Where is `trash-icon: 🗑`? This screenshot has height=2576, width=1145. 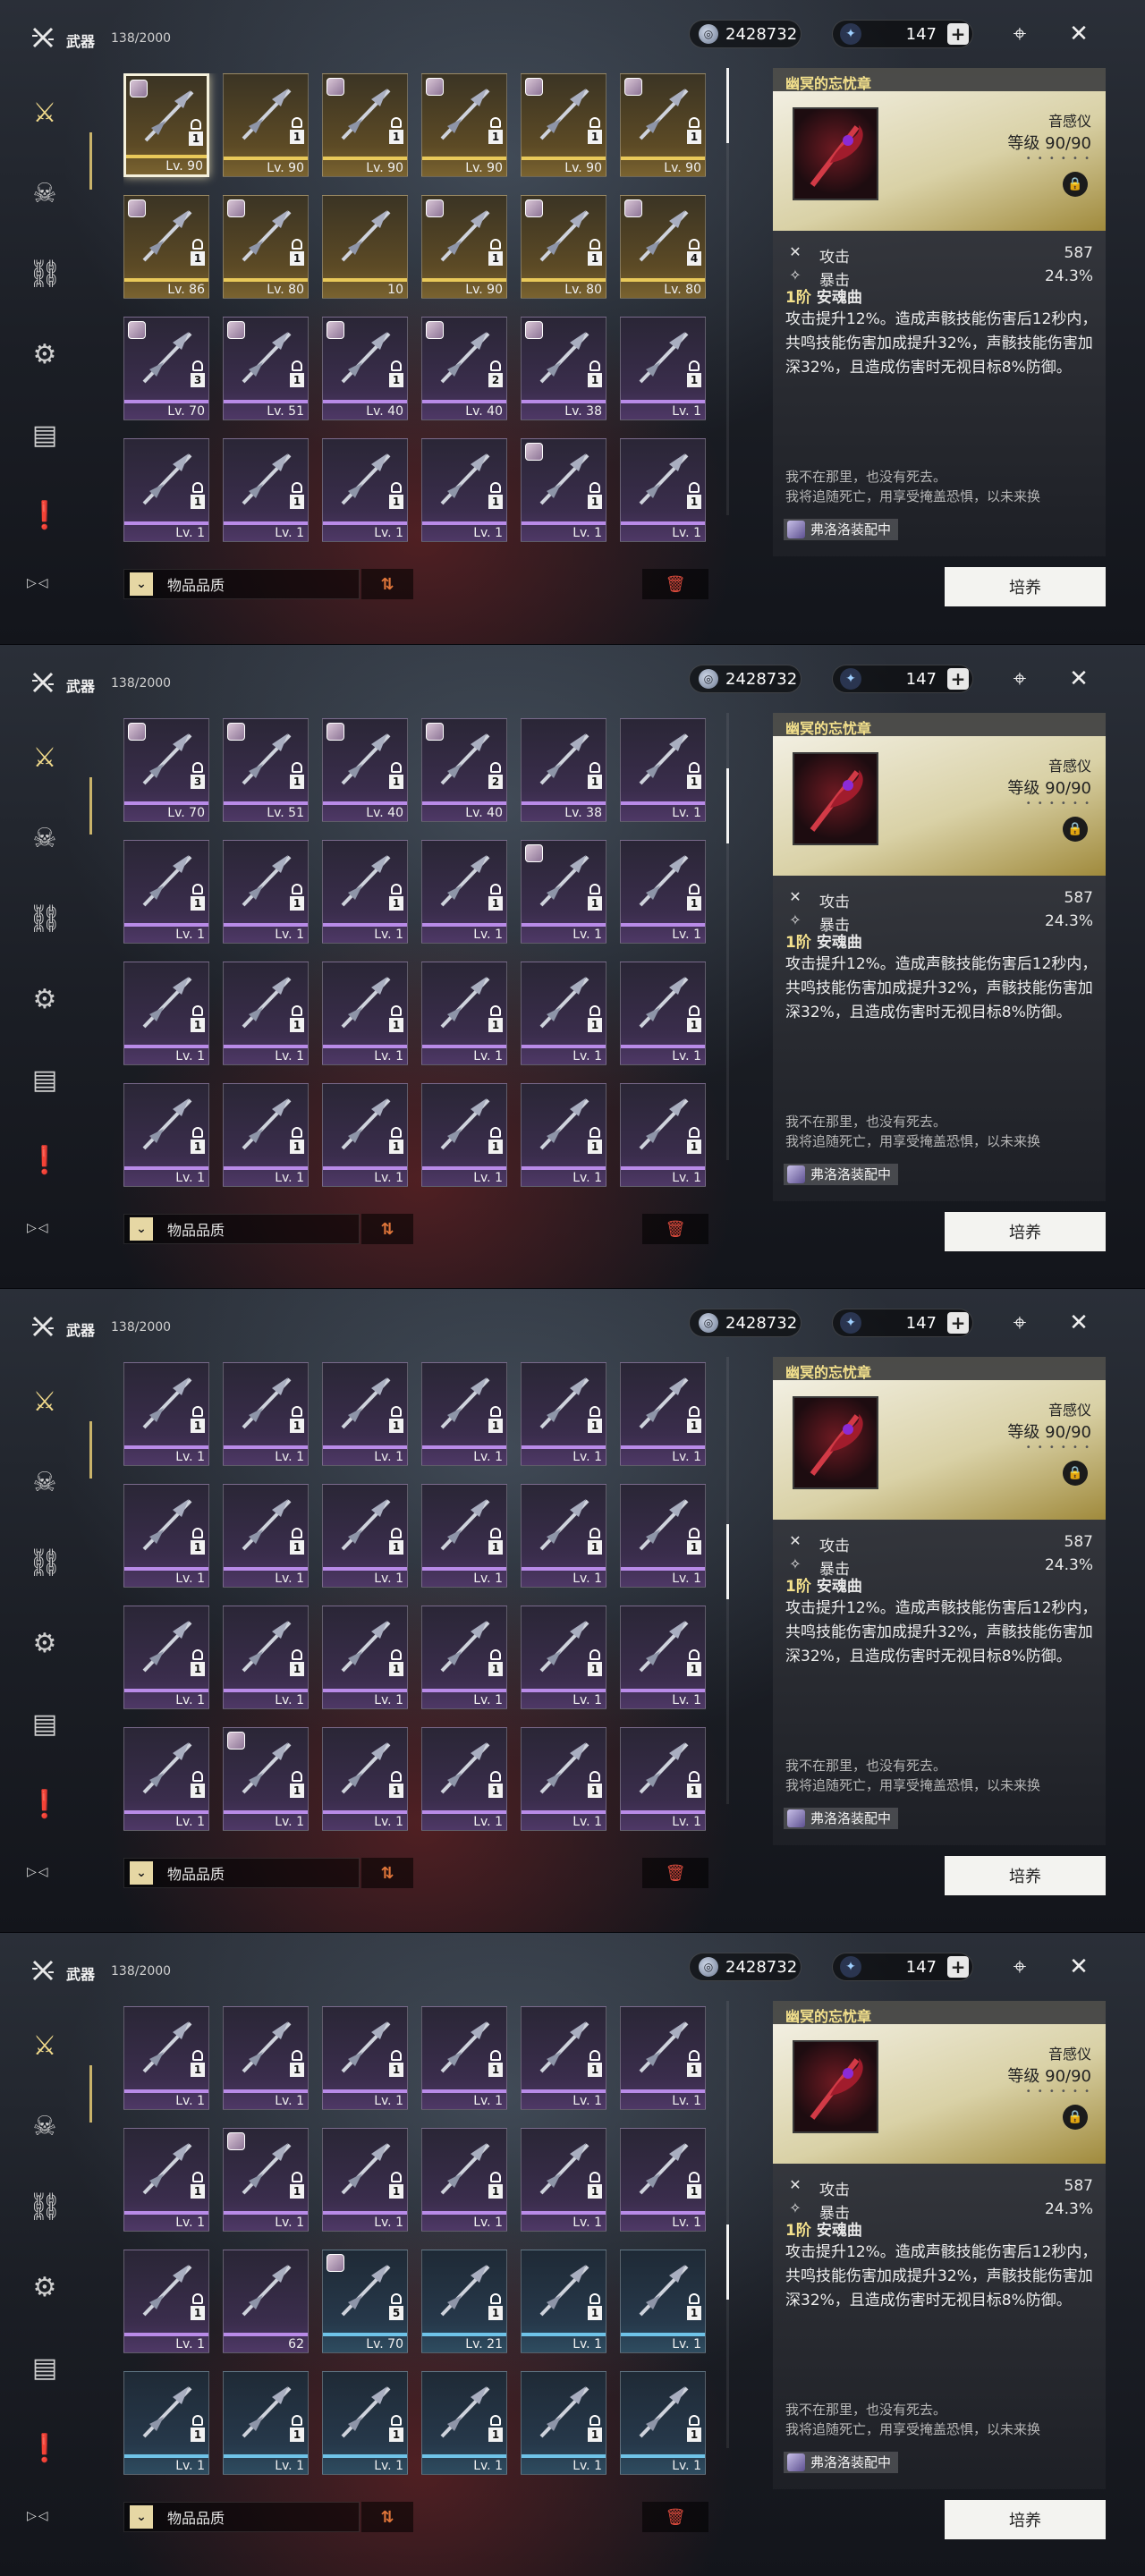 trash-icon: 🗑 is located at coordinates (675, 2517).